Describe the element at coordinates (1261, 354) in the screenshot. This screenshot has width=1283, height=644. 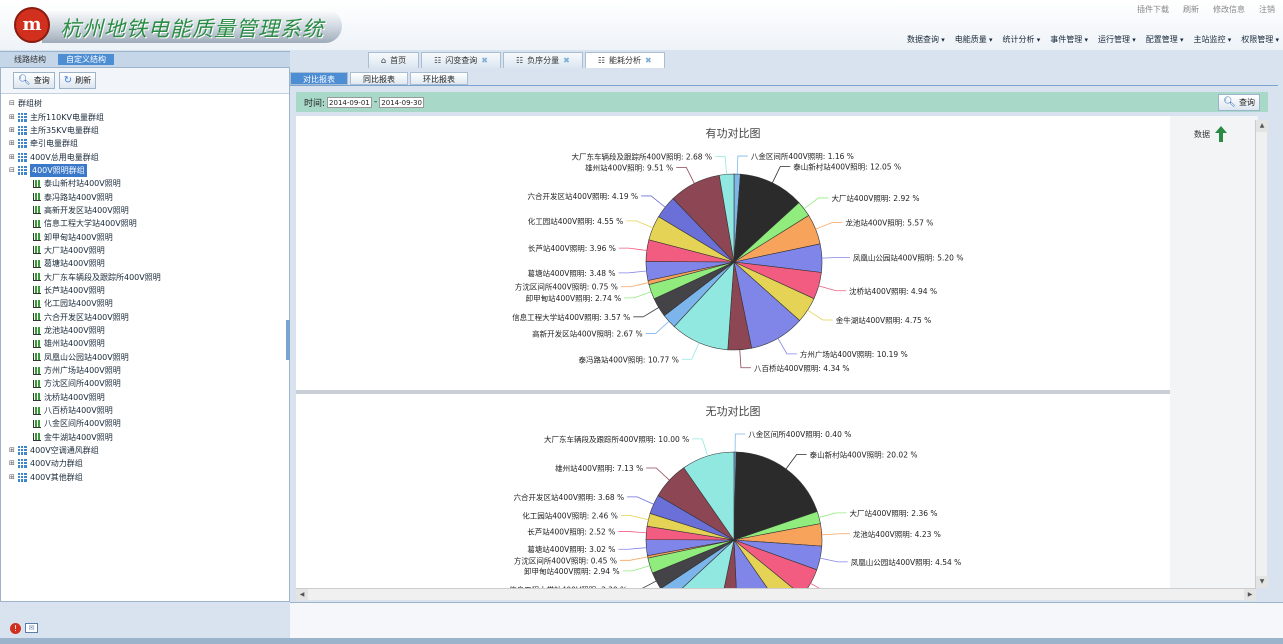
I see `vertical-scrollbar: ▲ ▼` at that location.